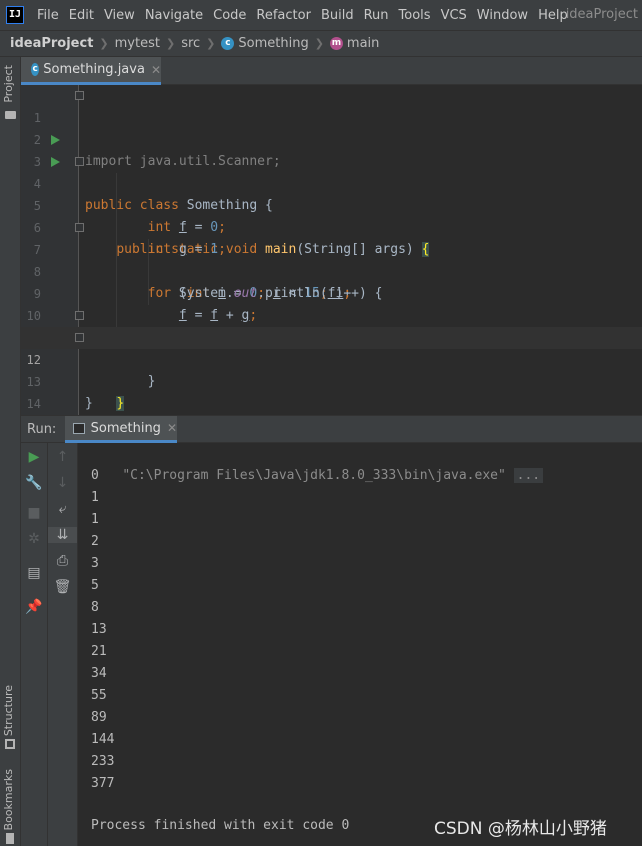 This screenshot has width=642, height=846. I want to click on trash-icon: 🗑, so click(62, 587).